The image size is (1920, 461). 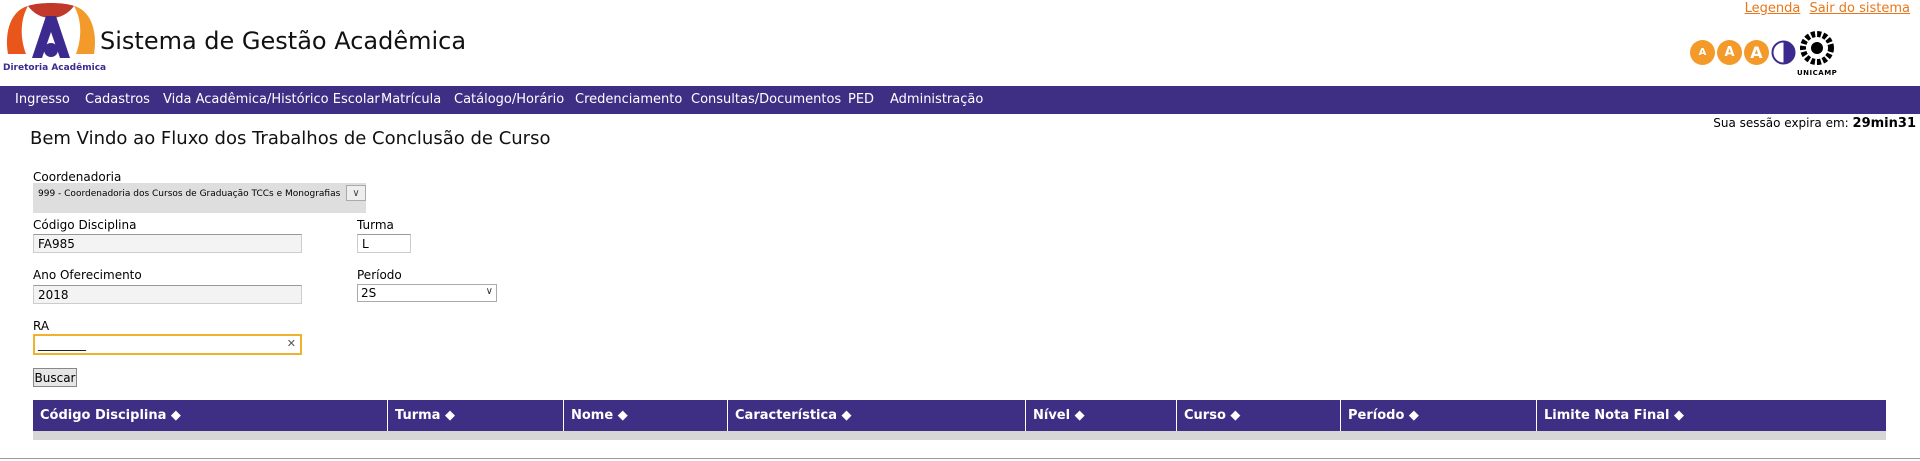 I want to click on turma-label: Turma, so click(x=375, y=225).